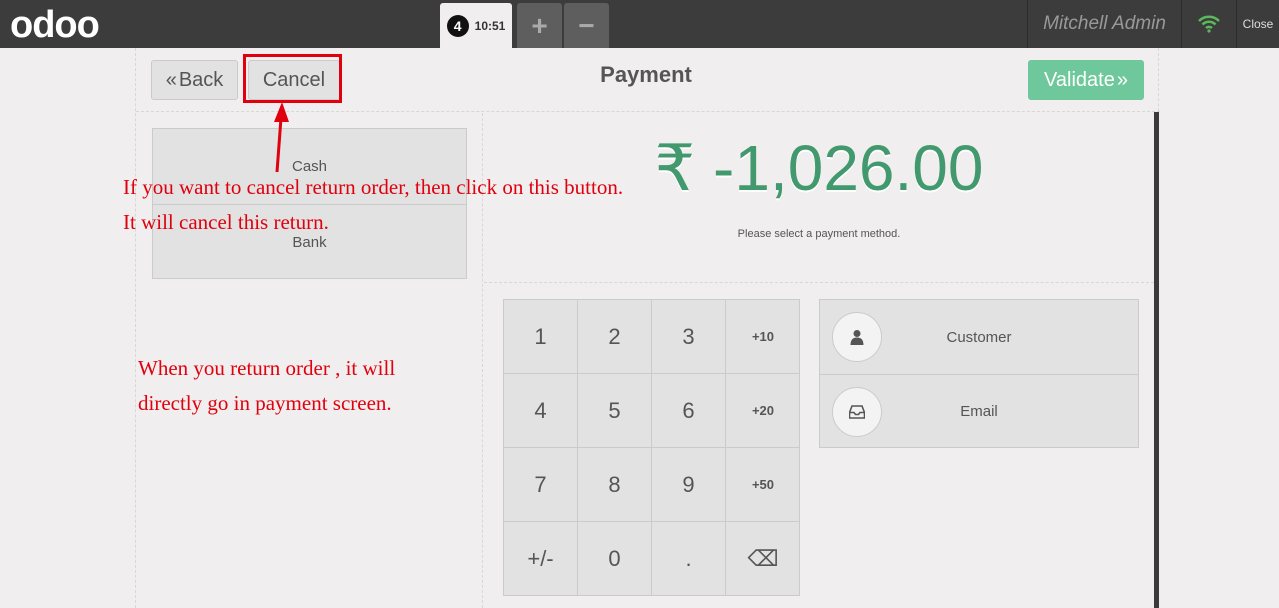  What do you see at coordinates (857, 337) in the screenshot?
I see `user-icon` at bounding box center [857, 337].